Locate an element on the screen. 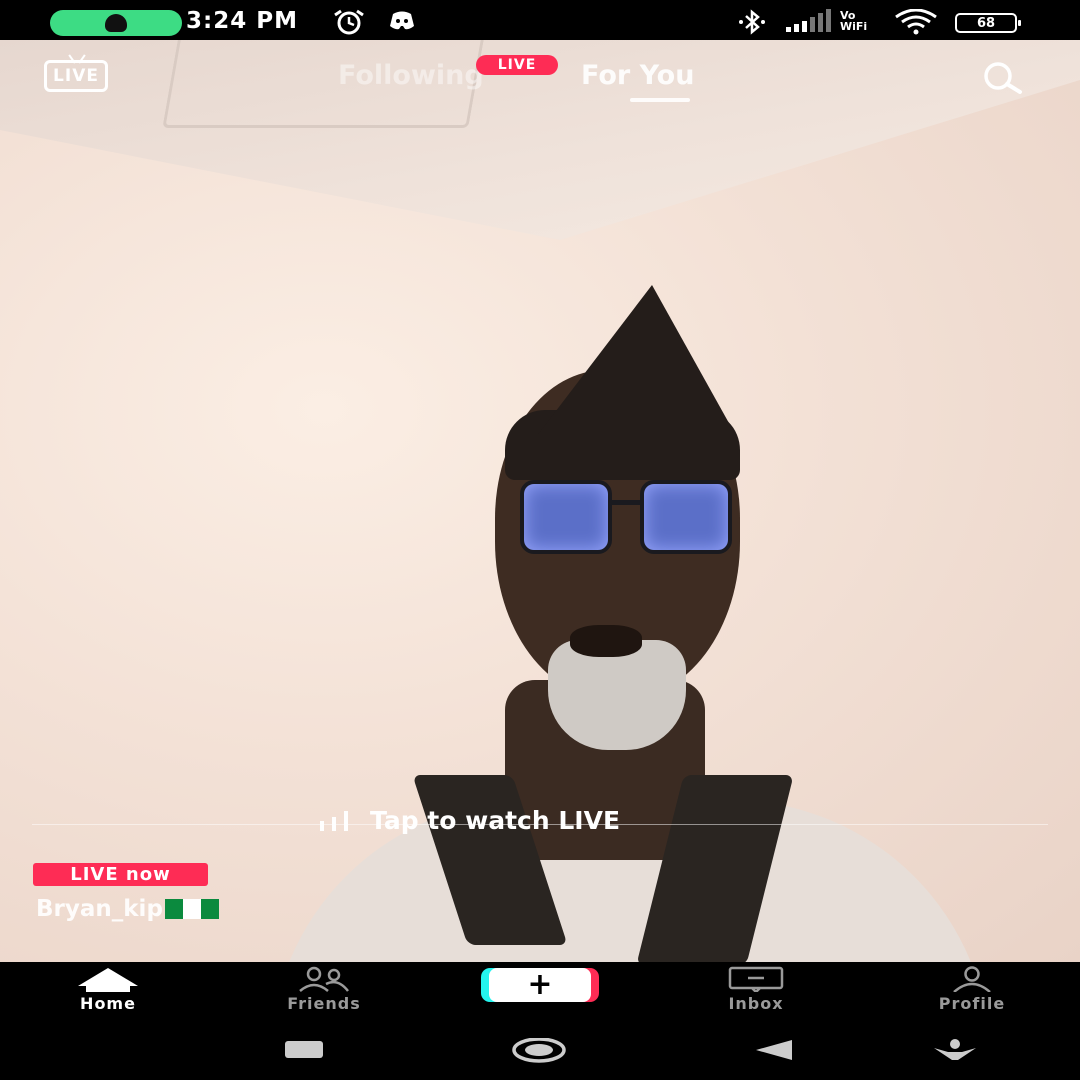 This screenshot has height=1080, width=1080. call-active-icon is located at coordinates (116, 23).